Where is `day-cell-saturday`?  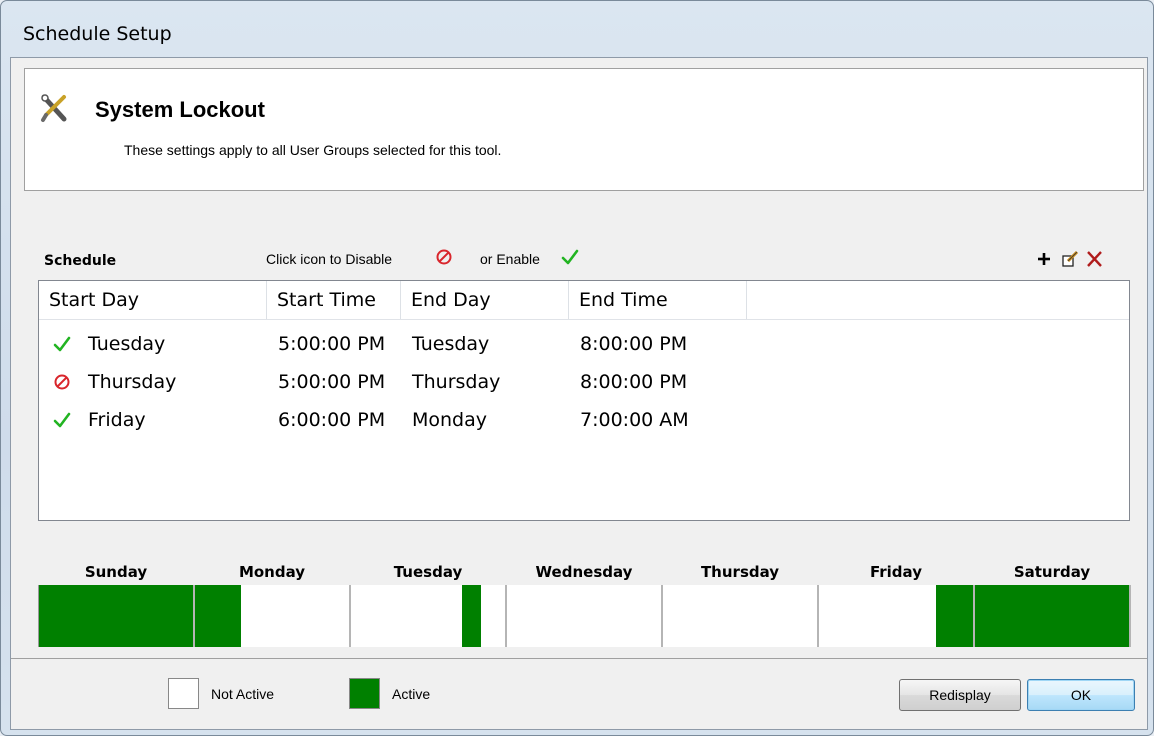
day-cell-saturday is located at coordinates (1053, 616).